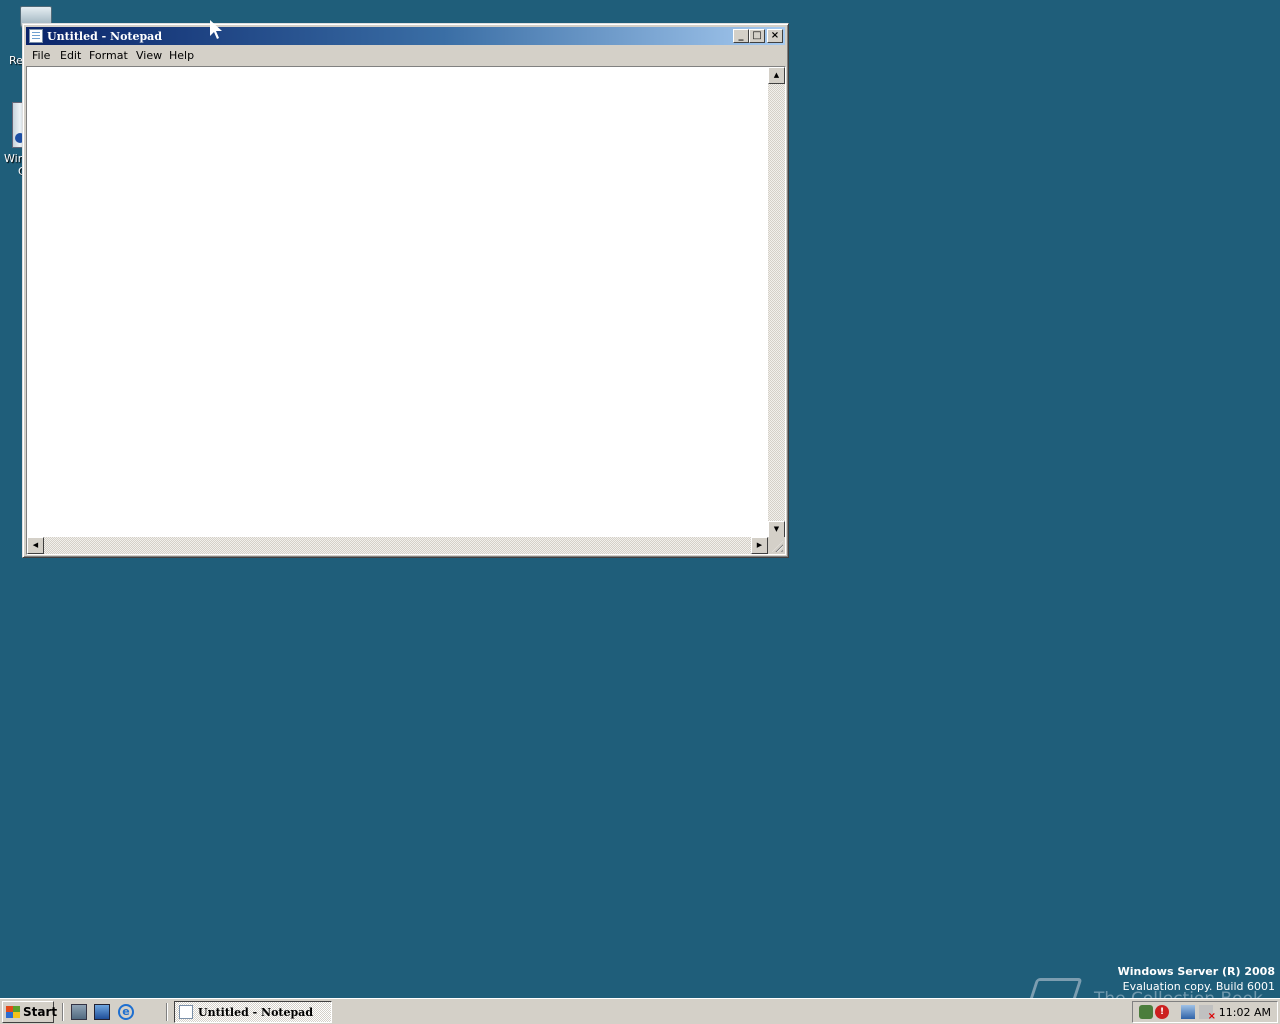  I want to click on scroll-right-button: ▶, so click(759, 545).